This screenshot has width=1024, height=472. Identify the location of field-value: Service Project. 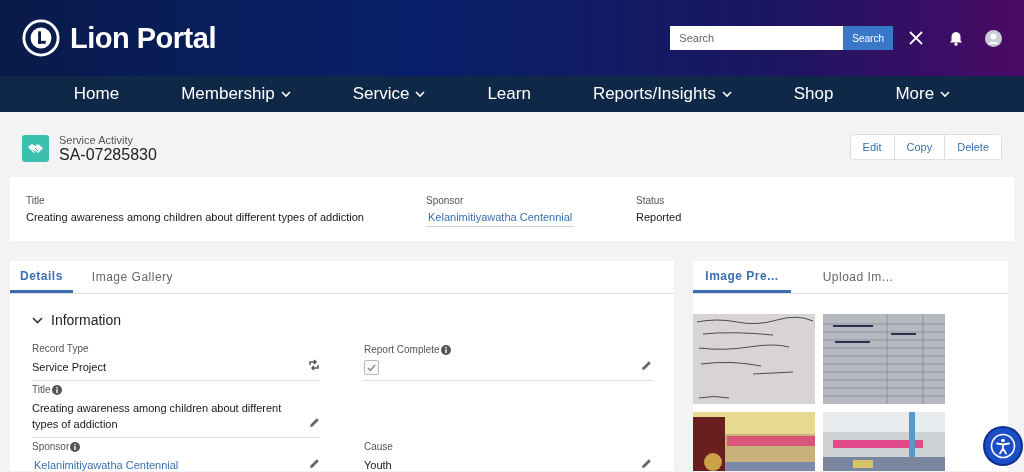
(69, 367).